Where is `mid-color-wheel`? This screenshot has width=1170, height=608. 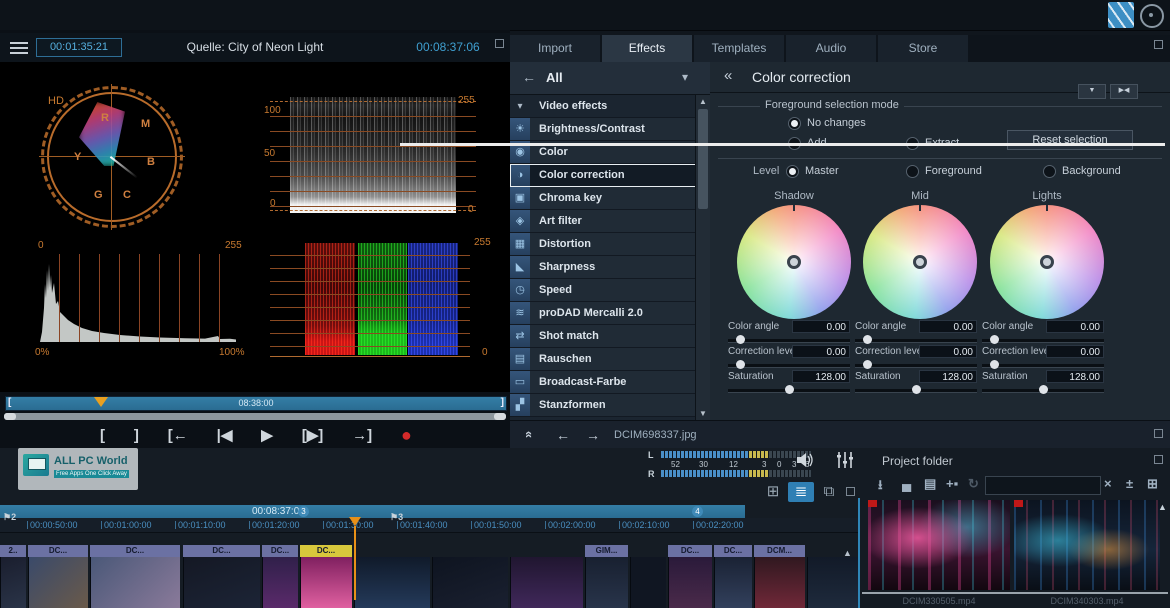 mid-color-wheel is located at coordinates (920, 262).